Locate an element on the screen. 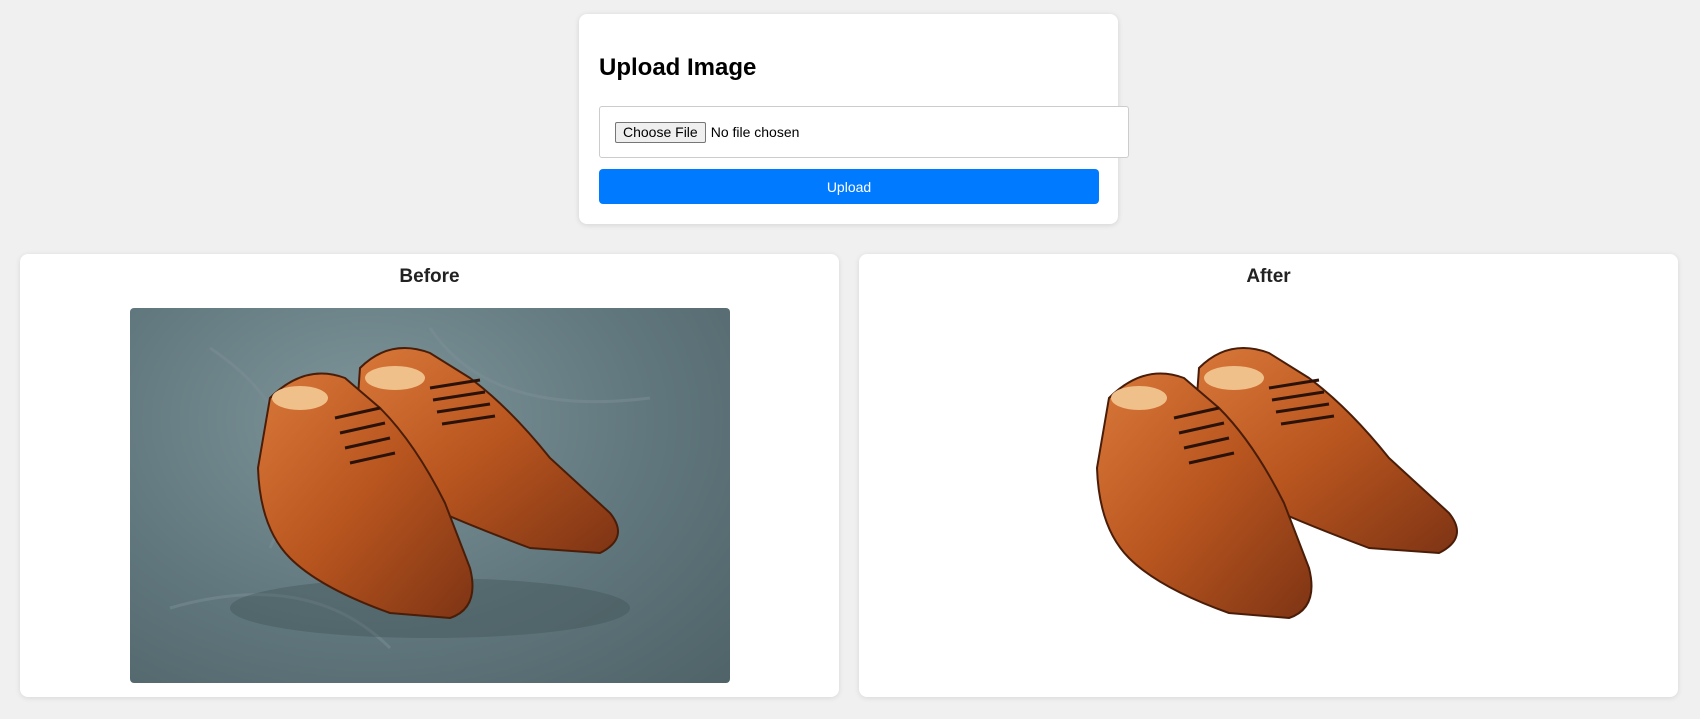  upload-title: Upload Image is located at coordinates (678, 67).